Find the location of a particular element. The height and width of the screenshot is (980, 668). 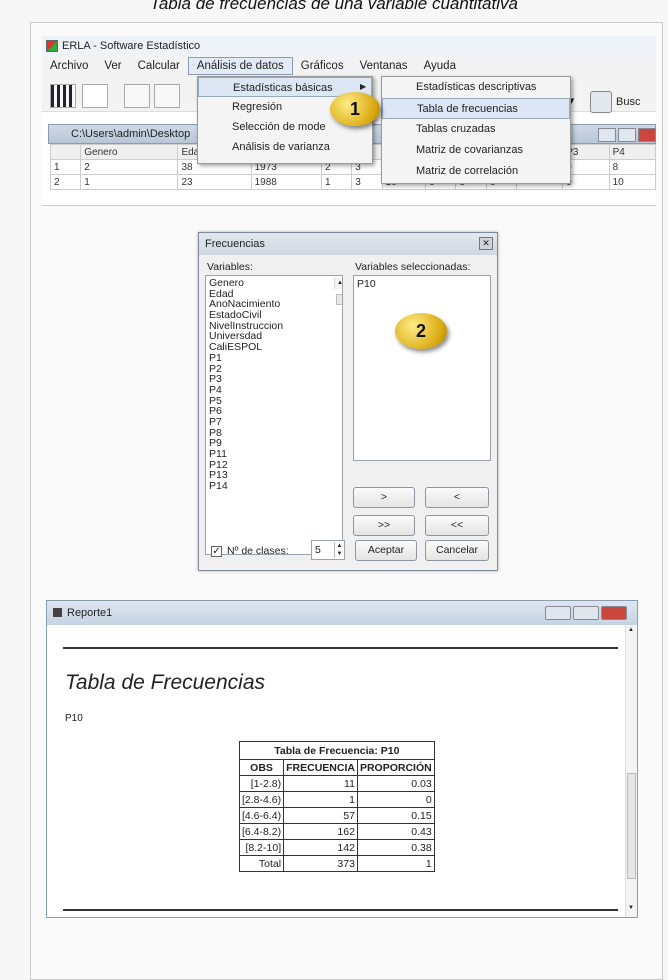

selected-variables-listbox: P10 is located at coordinates (422, 368).